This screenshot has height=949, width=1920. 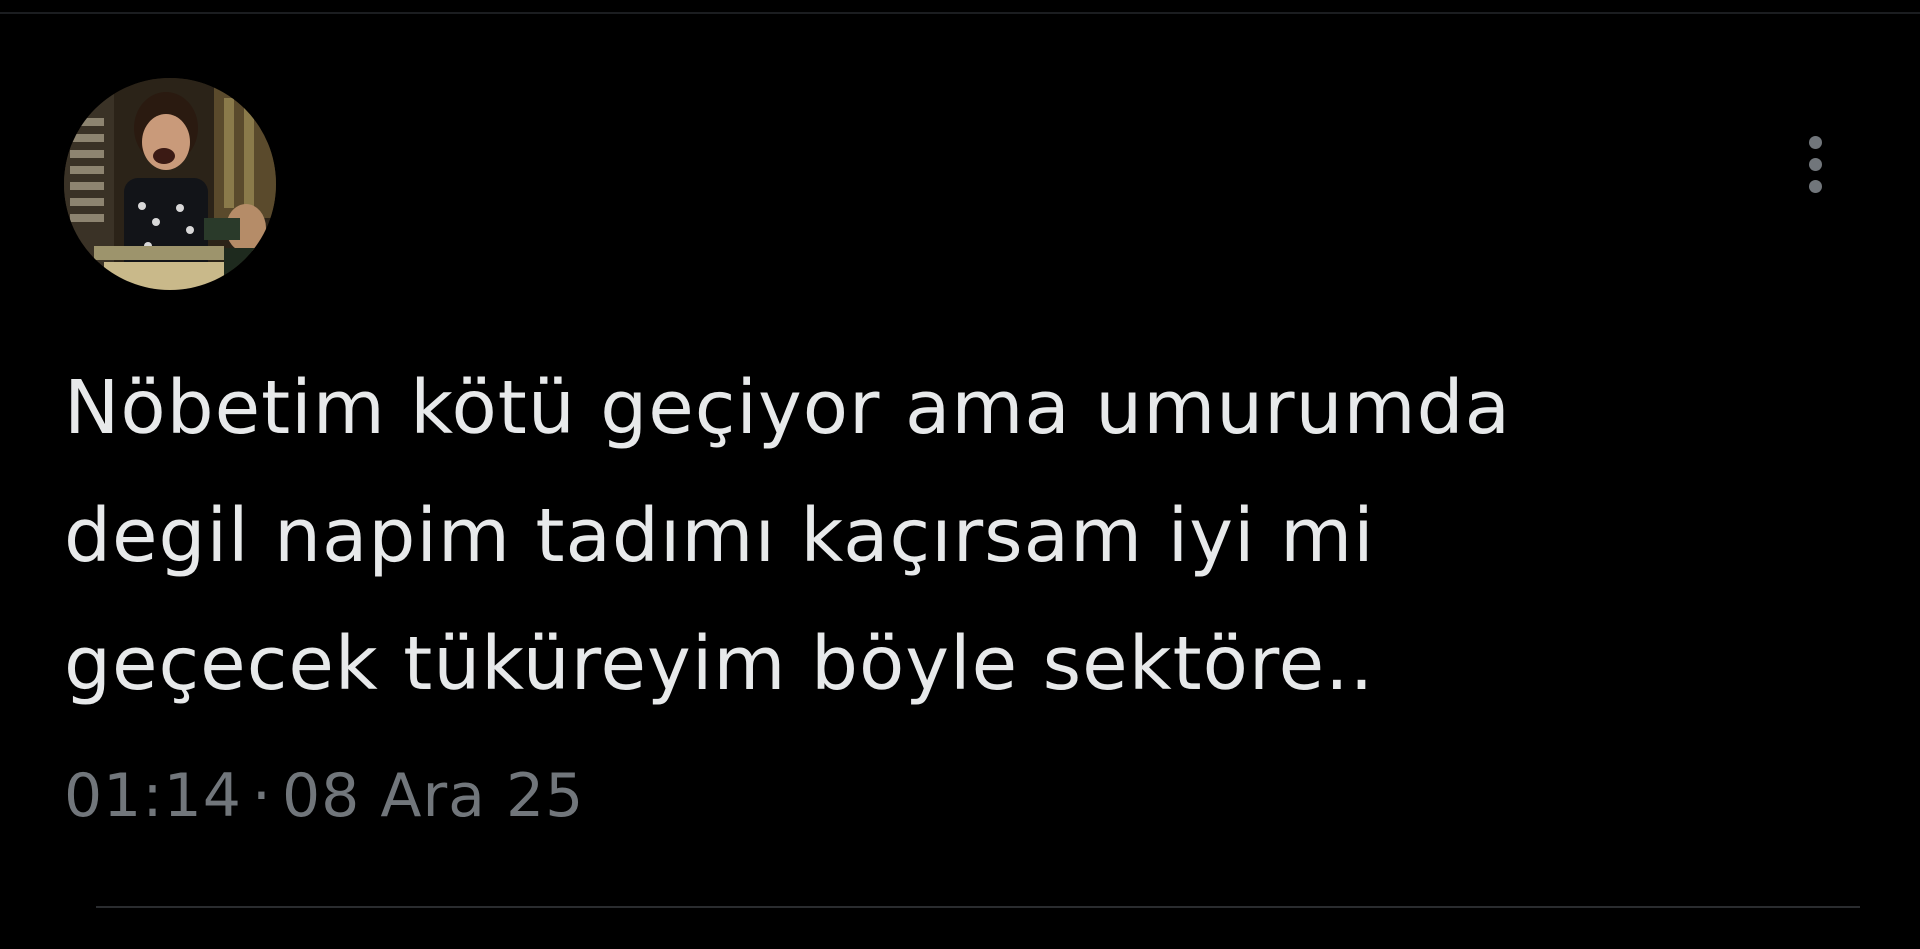 What do you see at coordinates (1815, 142) in the screenshot?
I see `more-vertical-icon` at bounding box center [1815, 142].